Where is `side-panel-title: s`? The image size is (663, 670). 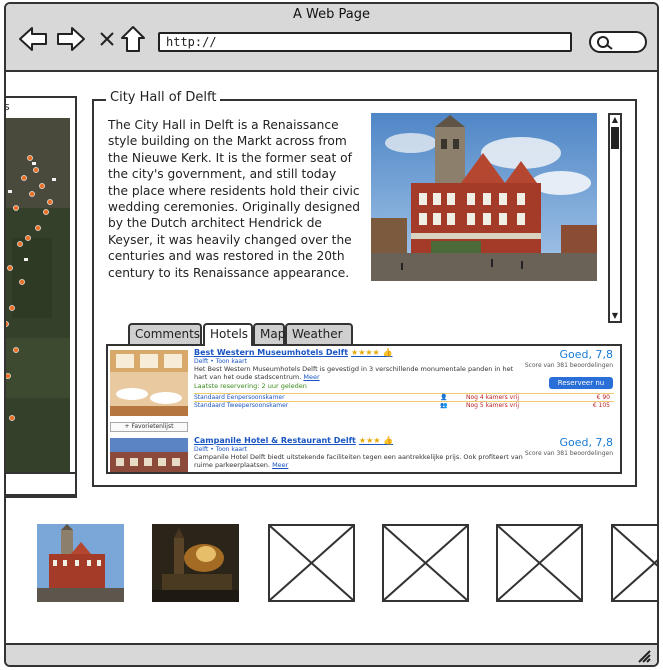 side-panel-title: s is located at coordinates (7, 106).